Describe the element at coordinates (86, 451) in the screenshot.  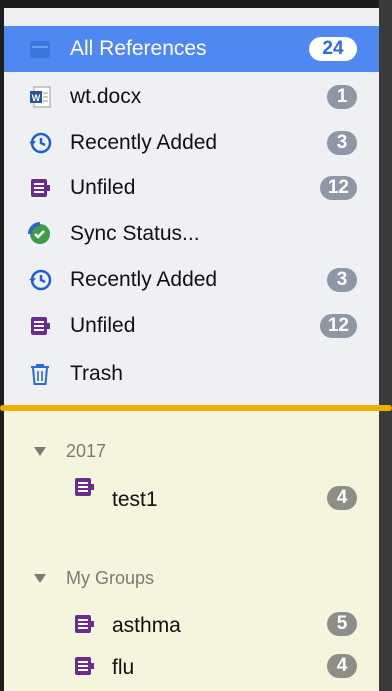
I see `group-header-label: 2017` at that location.